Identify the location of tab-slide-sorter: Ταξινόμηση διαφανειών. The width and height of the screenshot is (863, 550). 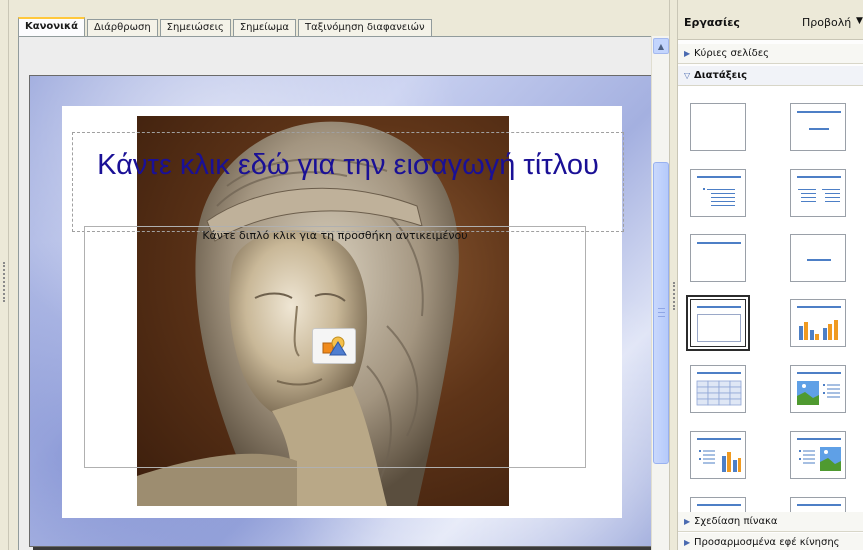
(365, 27).